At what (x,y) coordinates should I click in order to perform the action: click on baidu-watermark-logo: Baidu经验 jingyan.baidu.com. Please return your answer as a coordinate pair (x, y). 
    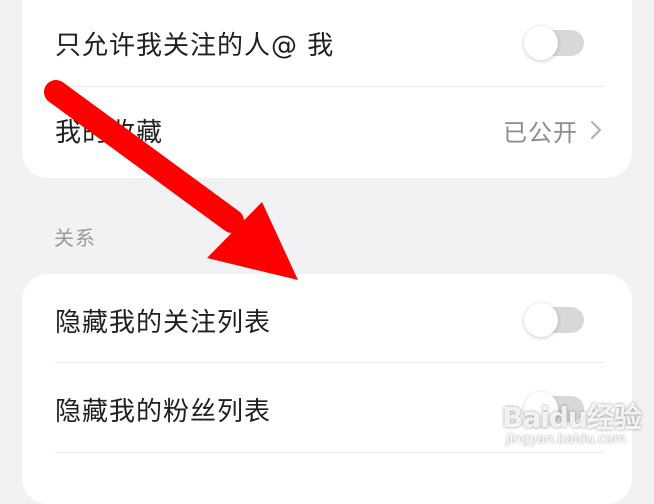
    Looking at the image, I should click on (577, 425).